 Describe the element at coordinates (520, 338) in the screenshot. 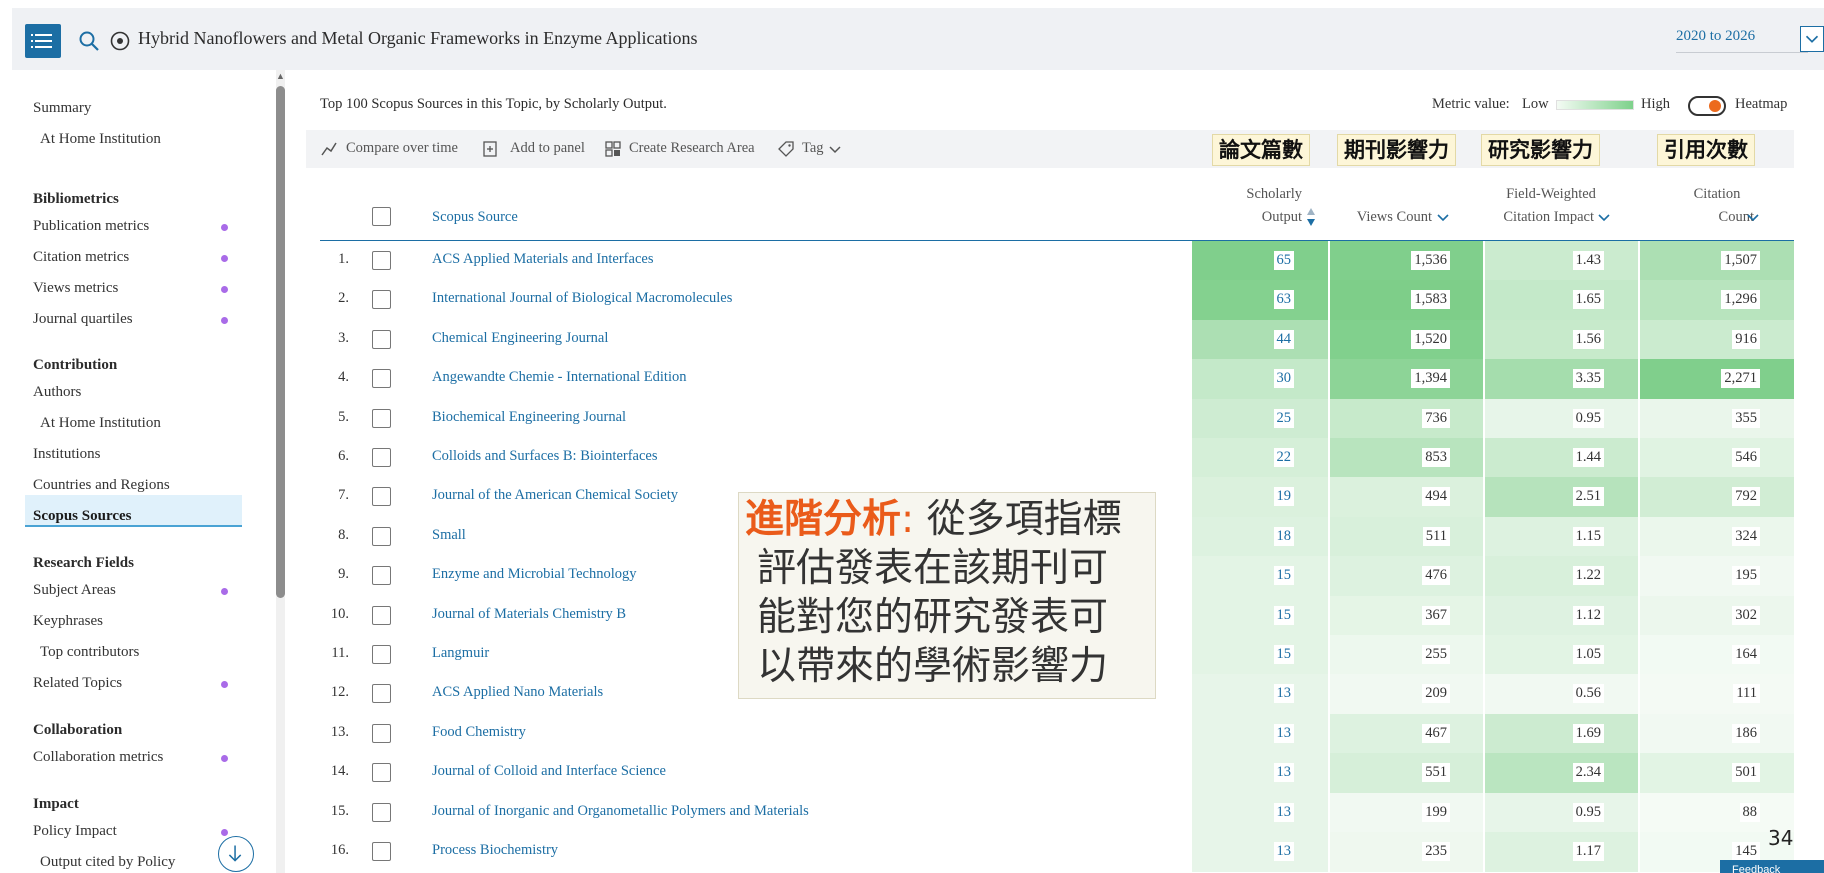

I see `source-link: Chemical Engineering Journal` at that location.